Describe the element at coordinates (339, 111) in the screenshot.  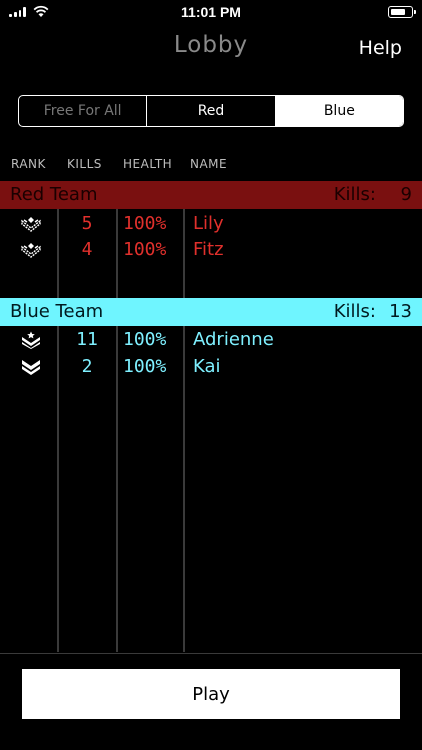
I see `tab-blue: Blue` at that location.